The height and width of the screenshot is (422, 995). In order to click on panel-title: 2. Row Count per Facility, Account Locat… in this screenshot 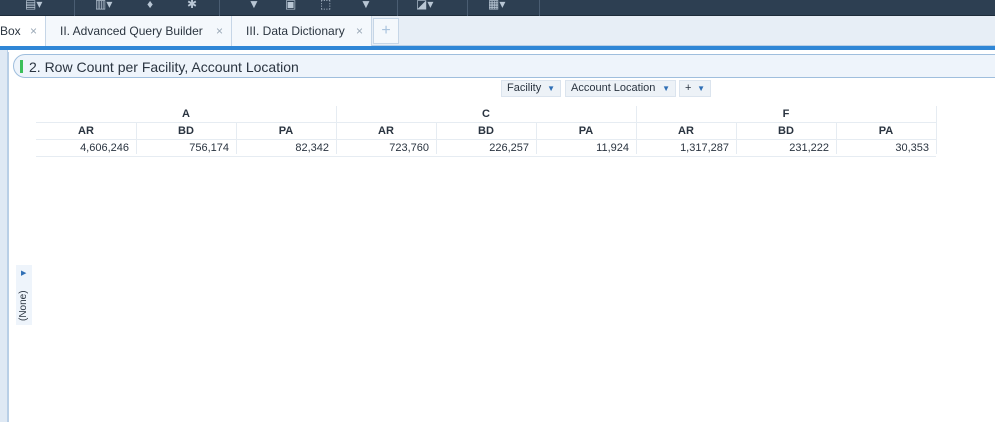, I will do `click(164, 67)`.